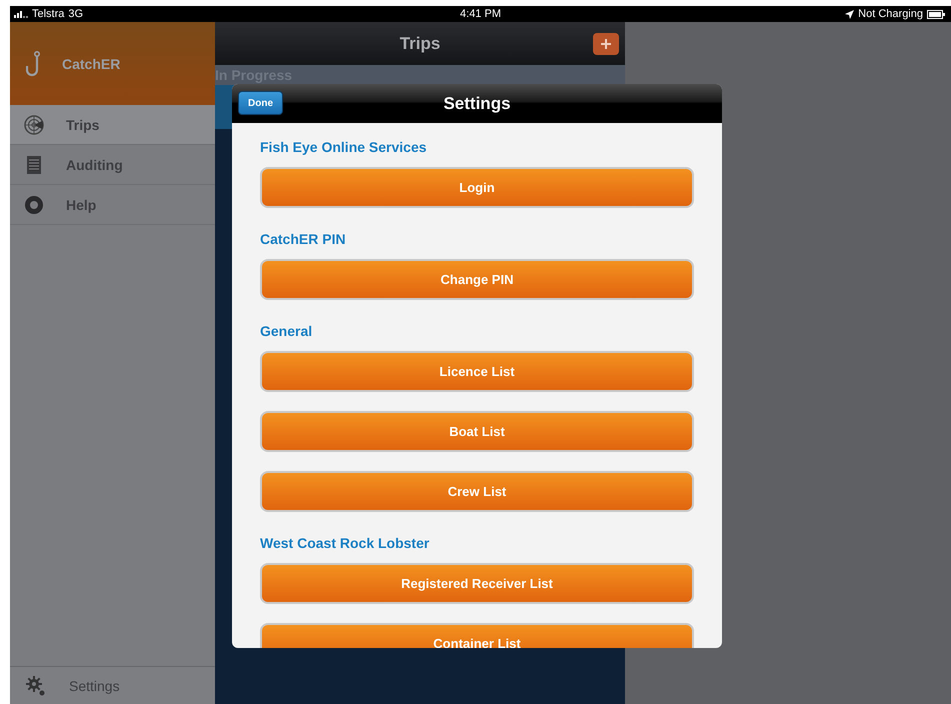  What do you see at coordinates (21, 14) in the screenshot?
I see `signal-icon` at bounding box center [21, 14].